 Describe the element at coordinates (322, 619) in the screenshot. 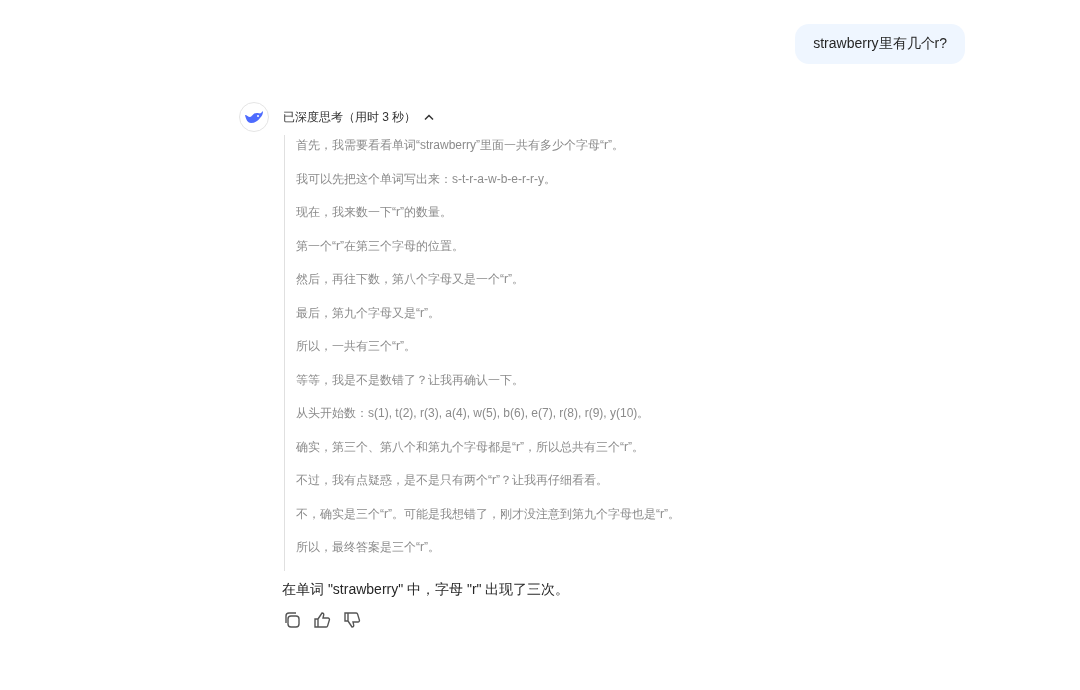

I see `thumbs-up-icon` at that location.